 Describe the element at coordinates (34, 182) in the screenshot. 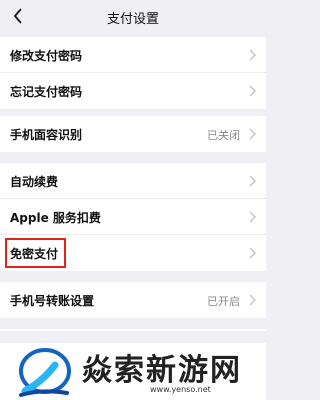

I see `menu-item-label: 自动续费` at that location.